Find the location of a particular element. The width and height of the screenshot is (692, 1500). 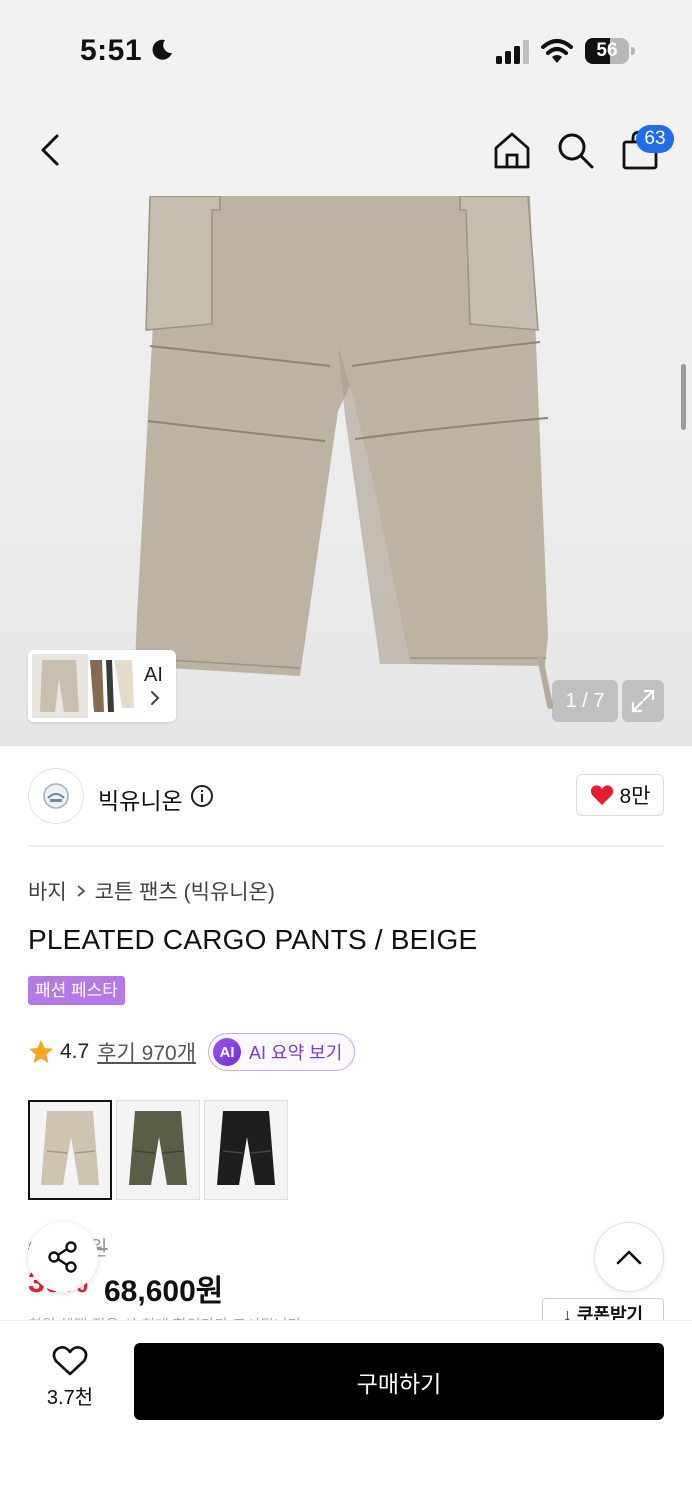

star-icon is located at coordinates (41, 1051).